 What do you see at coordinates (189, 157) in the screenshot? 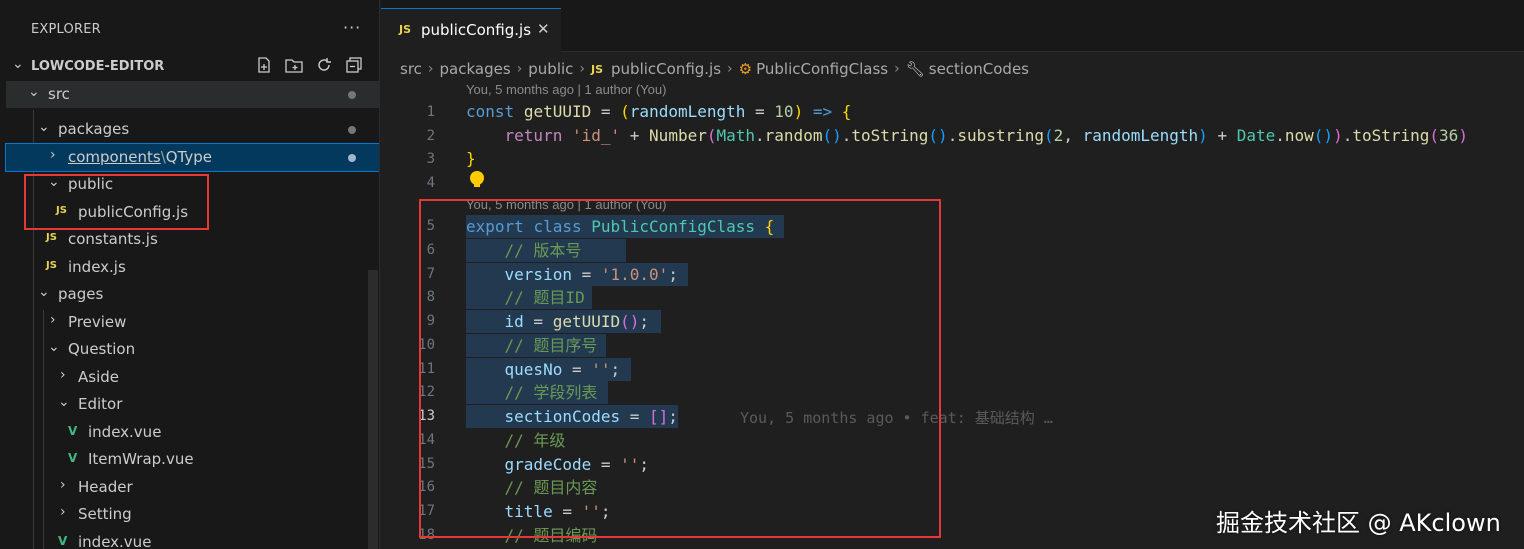
I see `tree-label-qtype: QType` at bounding box center [189, 157].